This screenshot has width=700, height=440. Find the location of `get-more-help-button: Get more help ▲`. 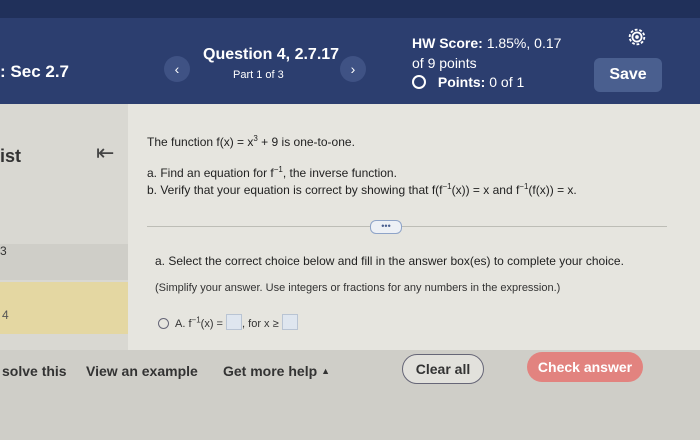

get-more-help-button: Get more help ▲ is located at coordinates (276, 371).